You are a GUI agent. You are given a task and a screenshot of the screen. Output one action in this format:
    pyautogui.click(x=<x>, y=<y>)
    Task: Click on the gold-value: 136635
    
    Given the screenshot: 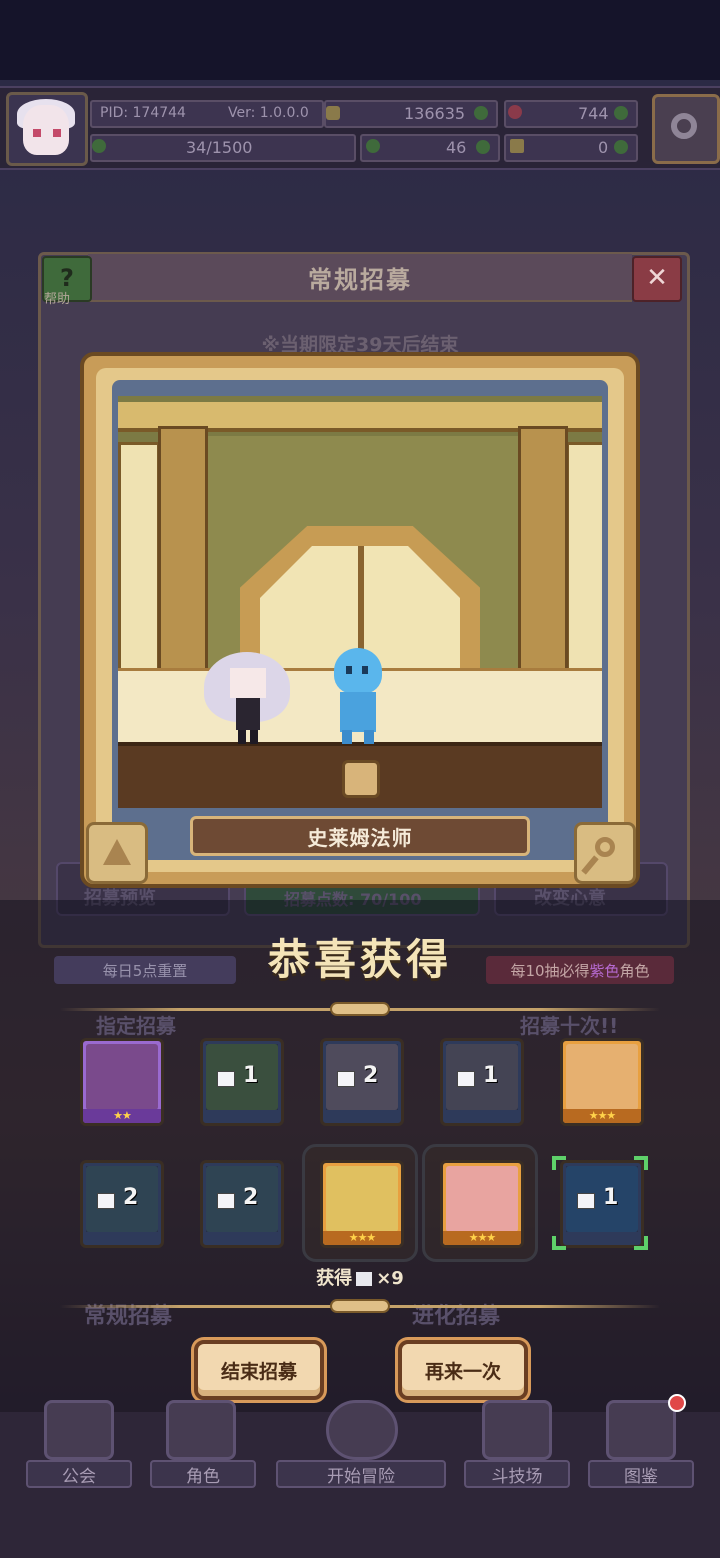 What is the action you would take?
    pyautogui.click(x=435, y=113)
    